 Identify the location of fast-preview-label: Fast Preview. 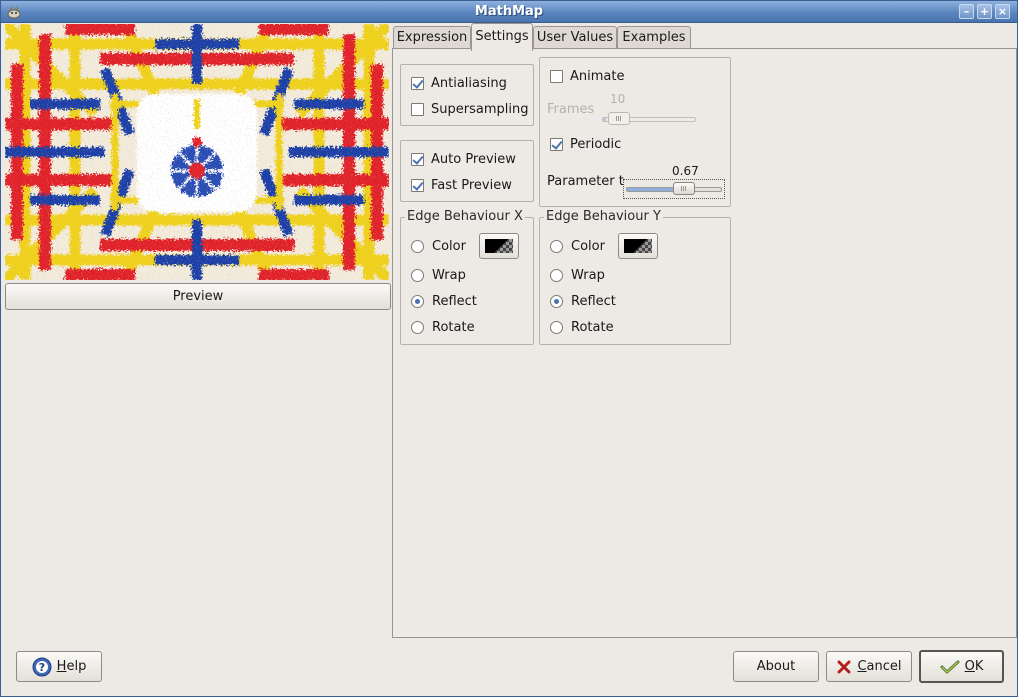
(471, 185).